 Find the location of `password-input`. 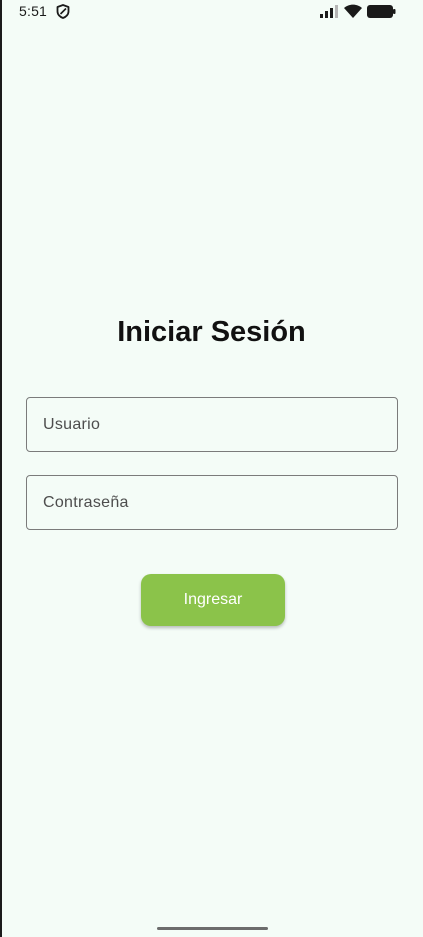

password-input is located at coordinates (212, 502).